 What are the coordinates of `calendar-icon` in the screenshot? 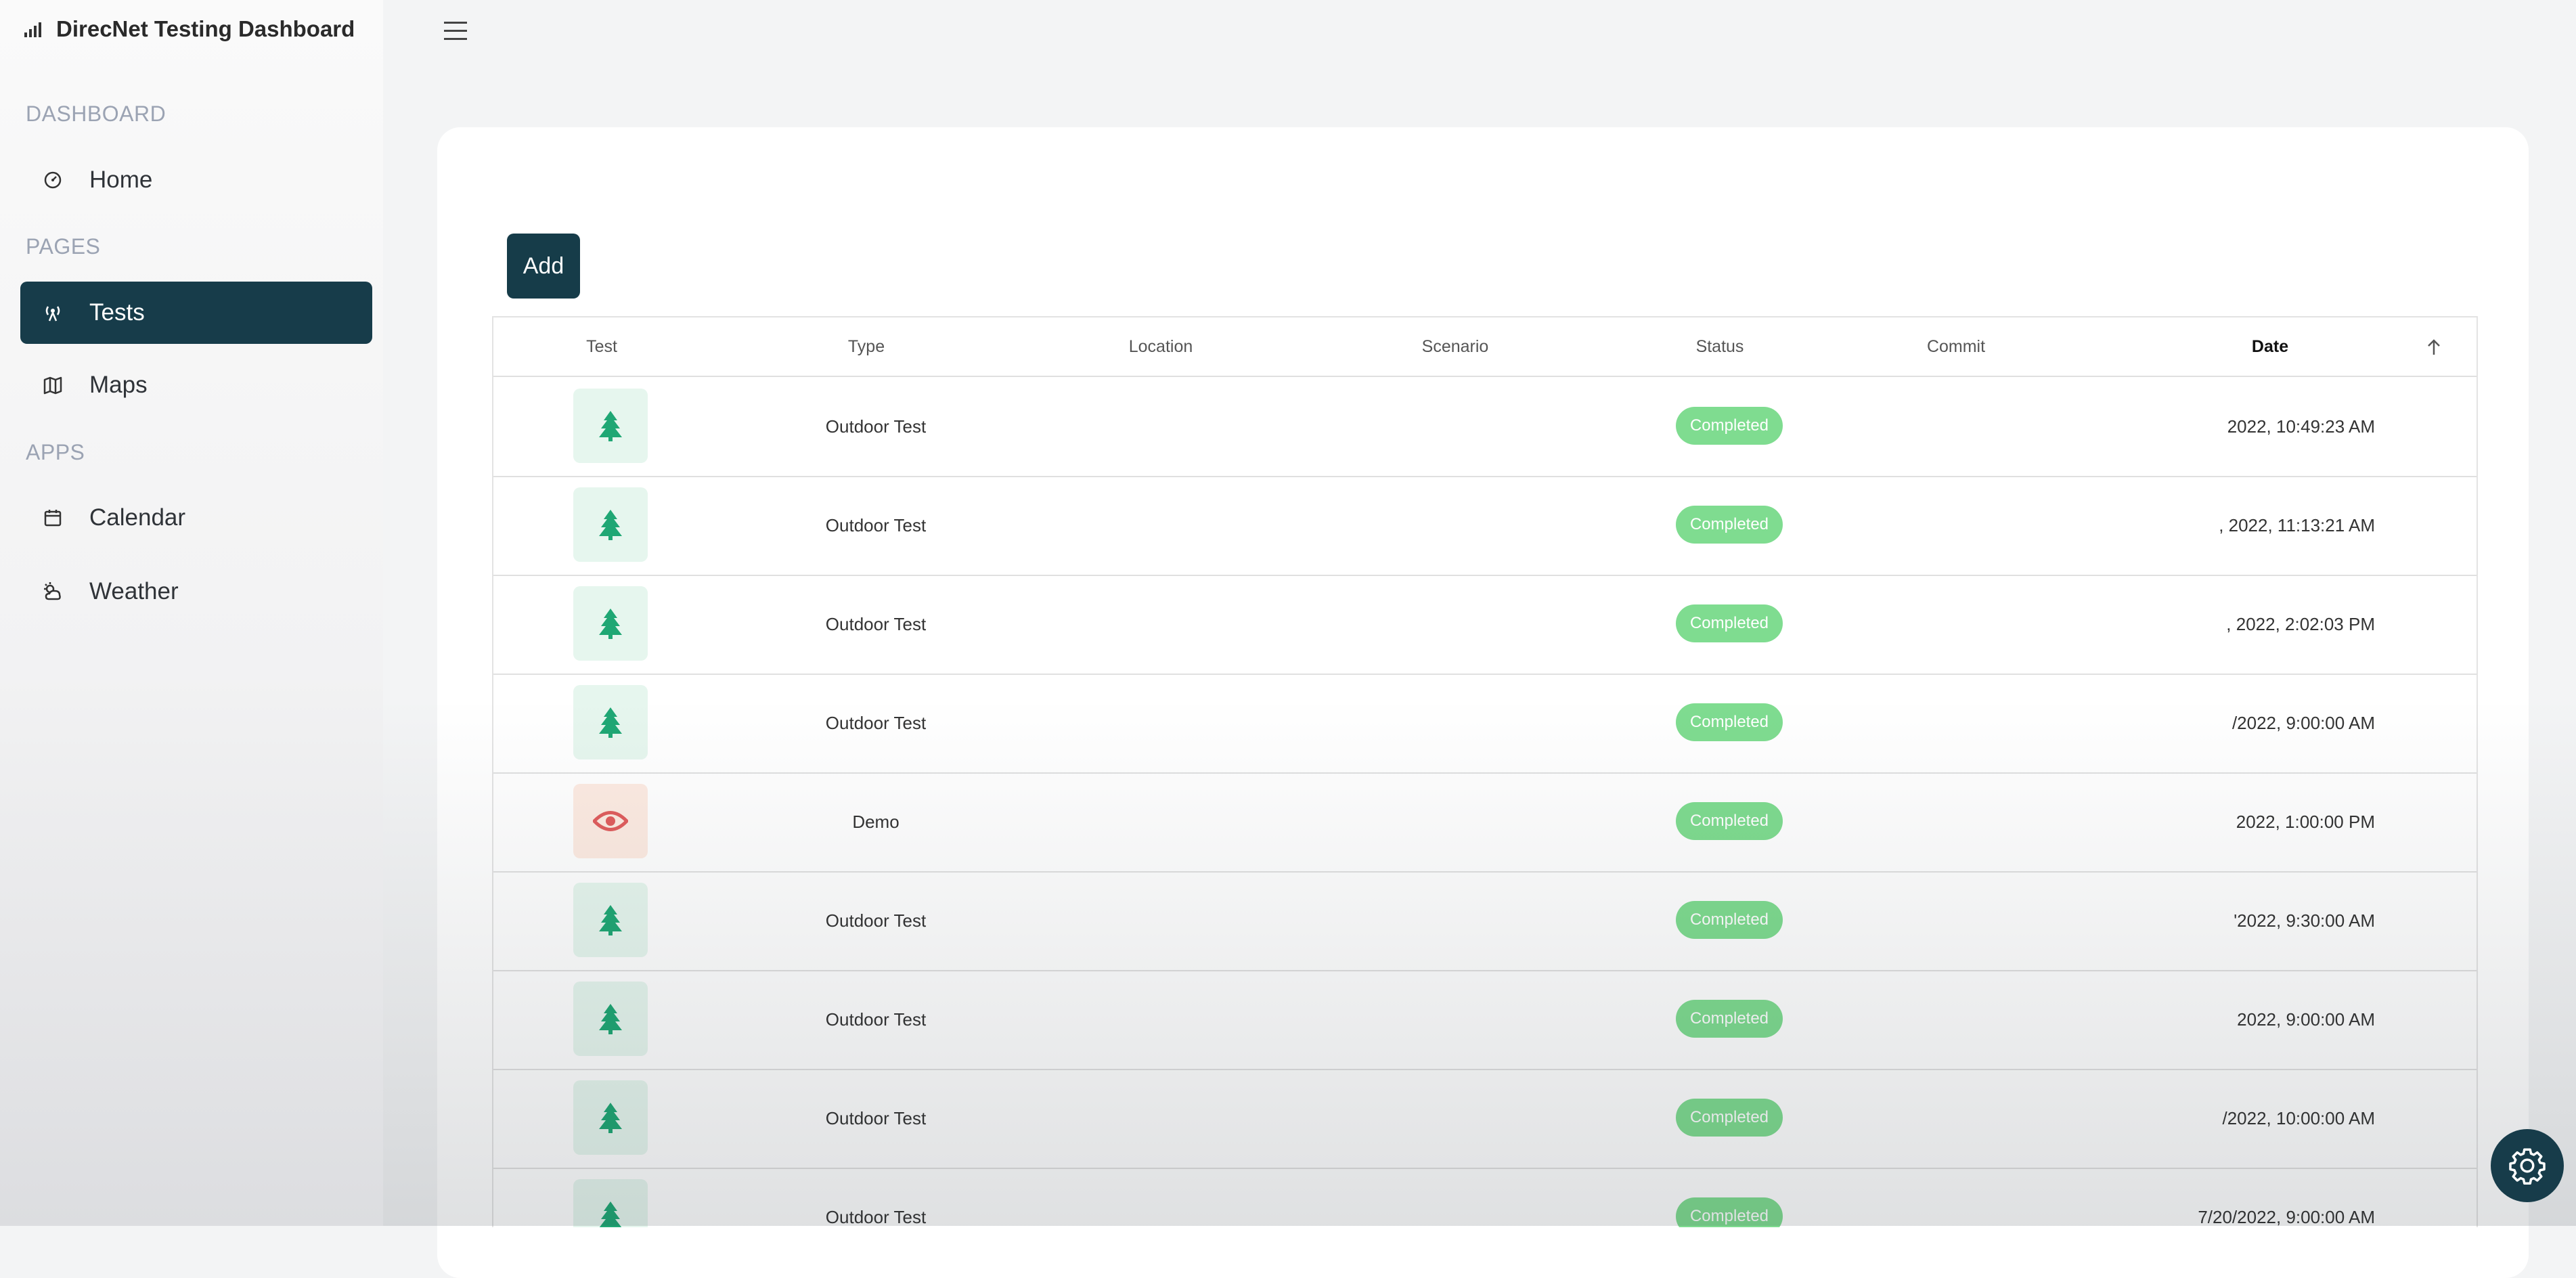 It's located at (53, 517).